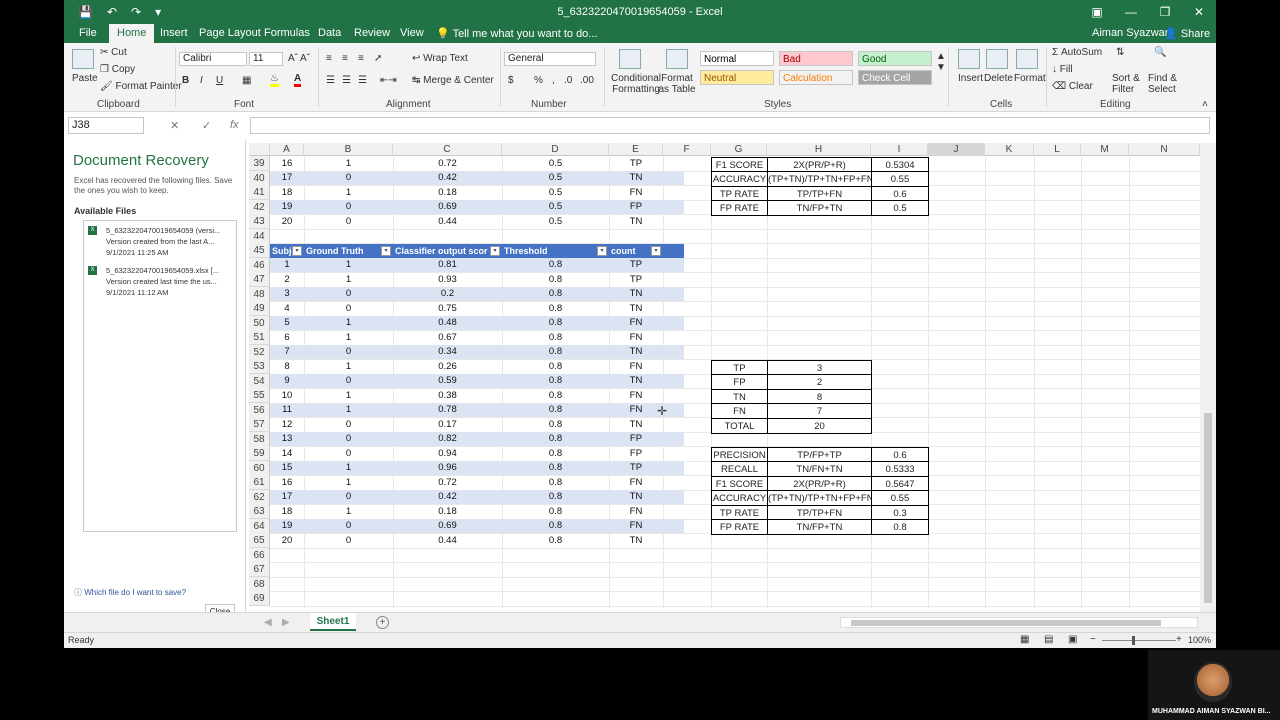  Describe the element at coordinates (259, 192) in the screenshot. I see `row-header: 41` at that location.